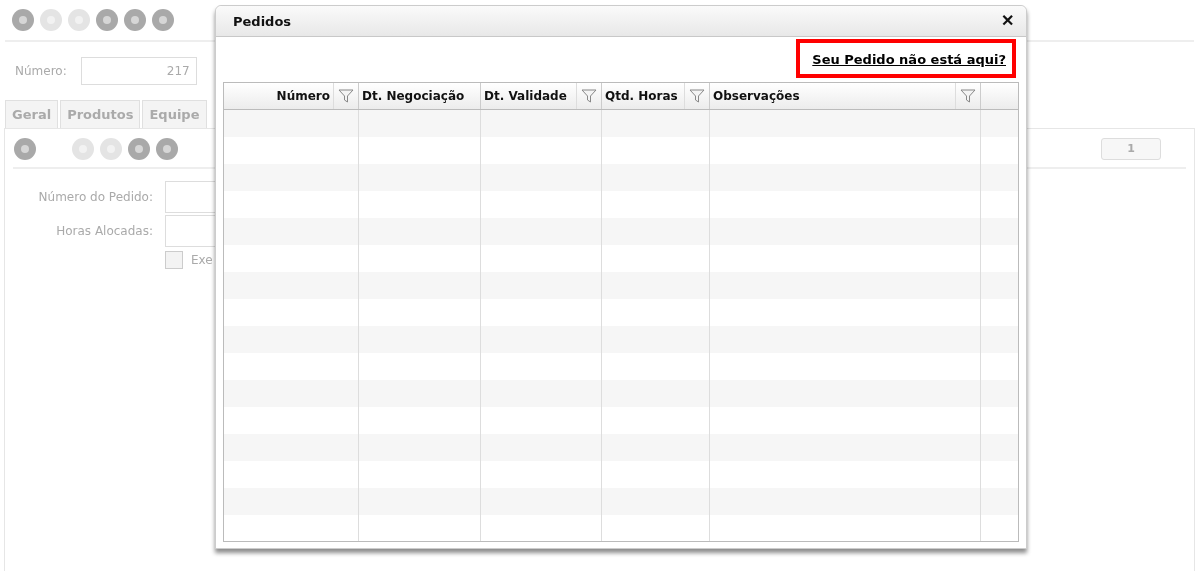 The width and height of the screenshot is (1199, 571). I want to click on column-header: Dt. Validade, so click(528, 96).